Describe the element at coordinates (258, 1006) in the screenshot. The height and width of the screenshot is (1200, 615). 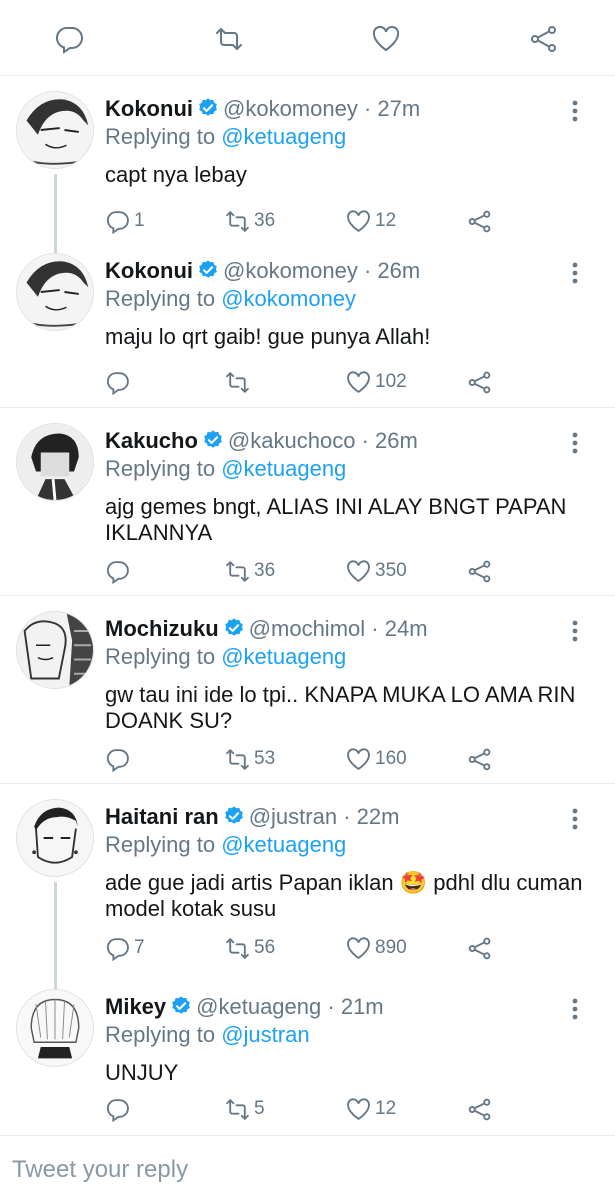
I see `handle: @ketuageng` at that location.